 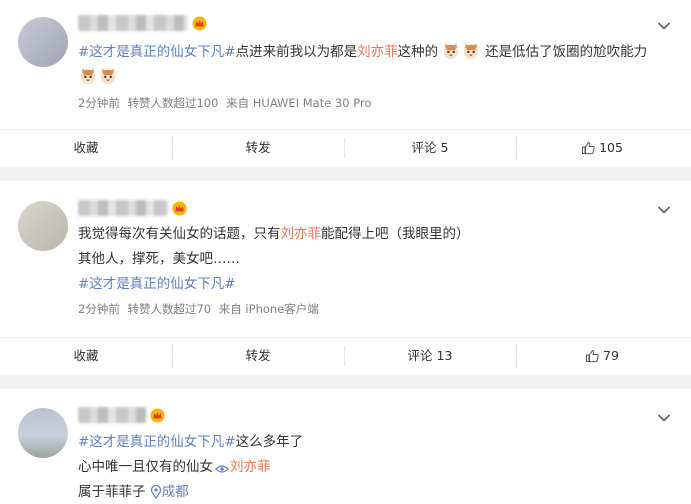 What do you see at coordinates (179, 234) in the screenshot?
I see `post-text: 我觉得每次有关仙女的话题，只有` at bounding box center [179, 234].